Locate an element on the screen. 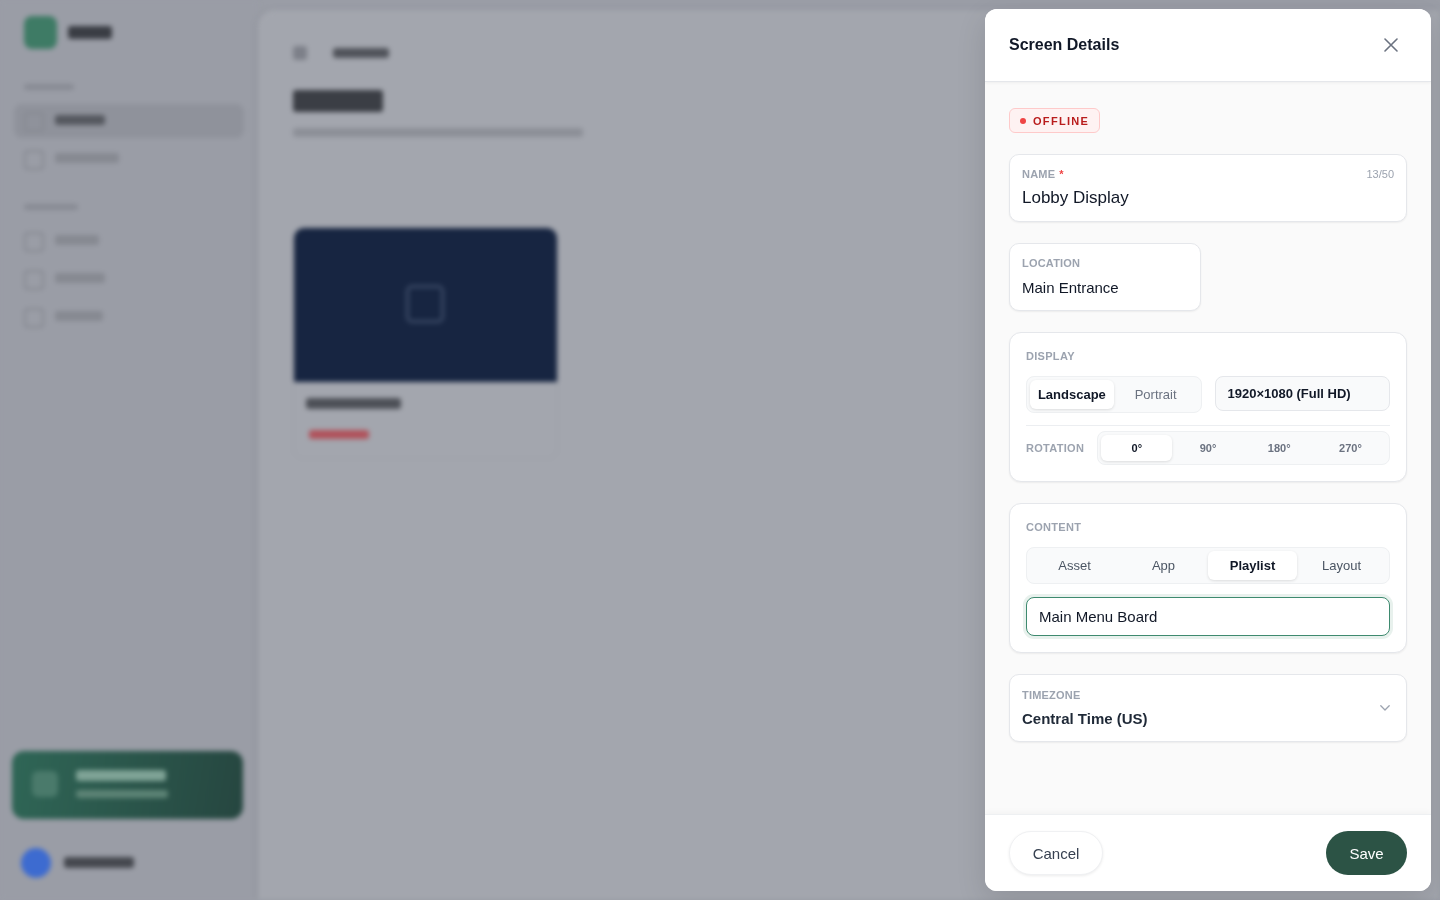 The width and height of the screenshot is (1440, 900). rotation-option: 0° is located at coordinates (1137, 448).